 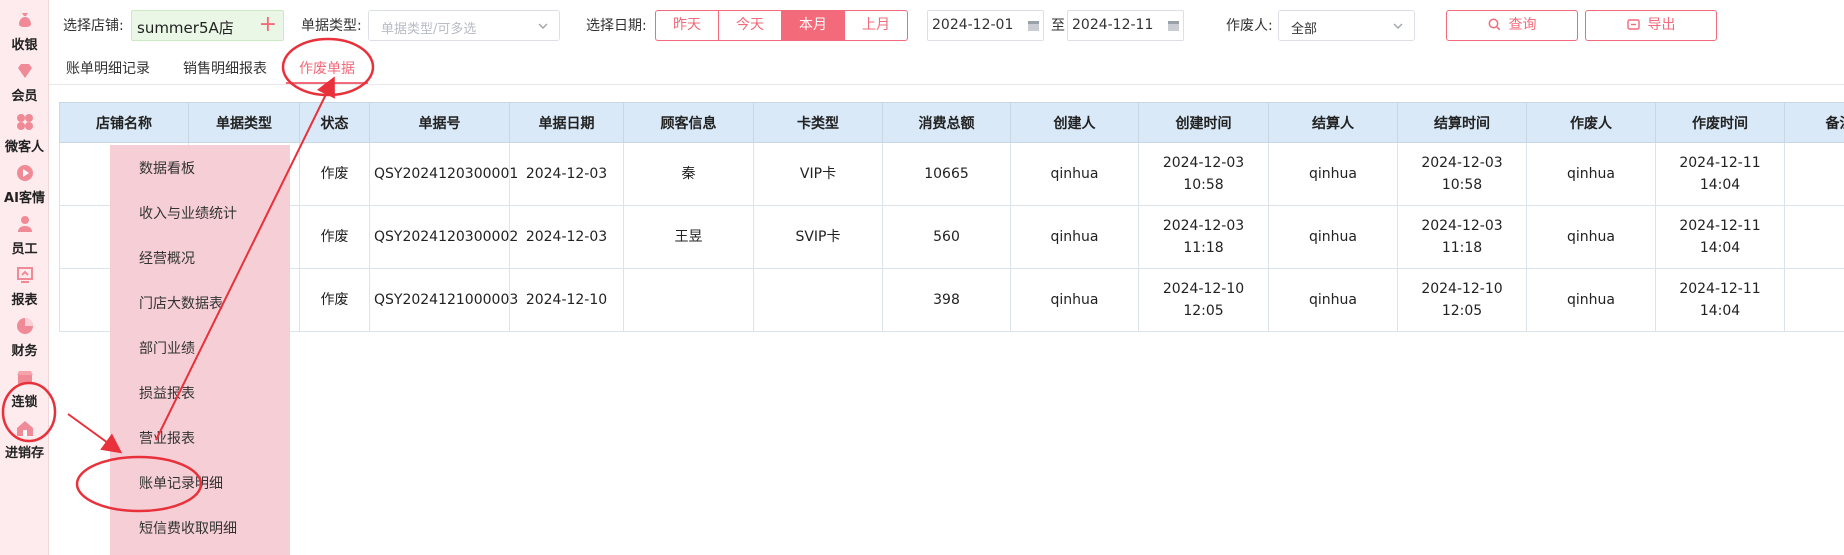 What do you see at coordinates (188, 213) in the screenshot?
I see `menu-item-revenue-stats: 收入与业绩统计` at bounding box center [188, 213].